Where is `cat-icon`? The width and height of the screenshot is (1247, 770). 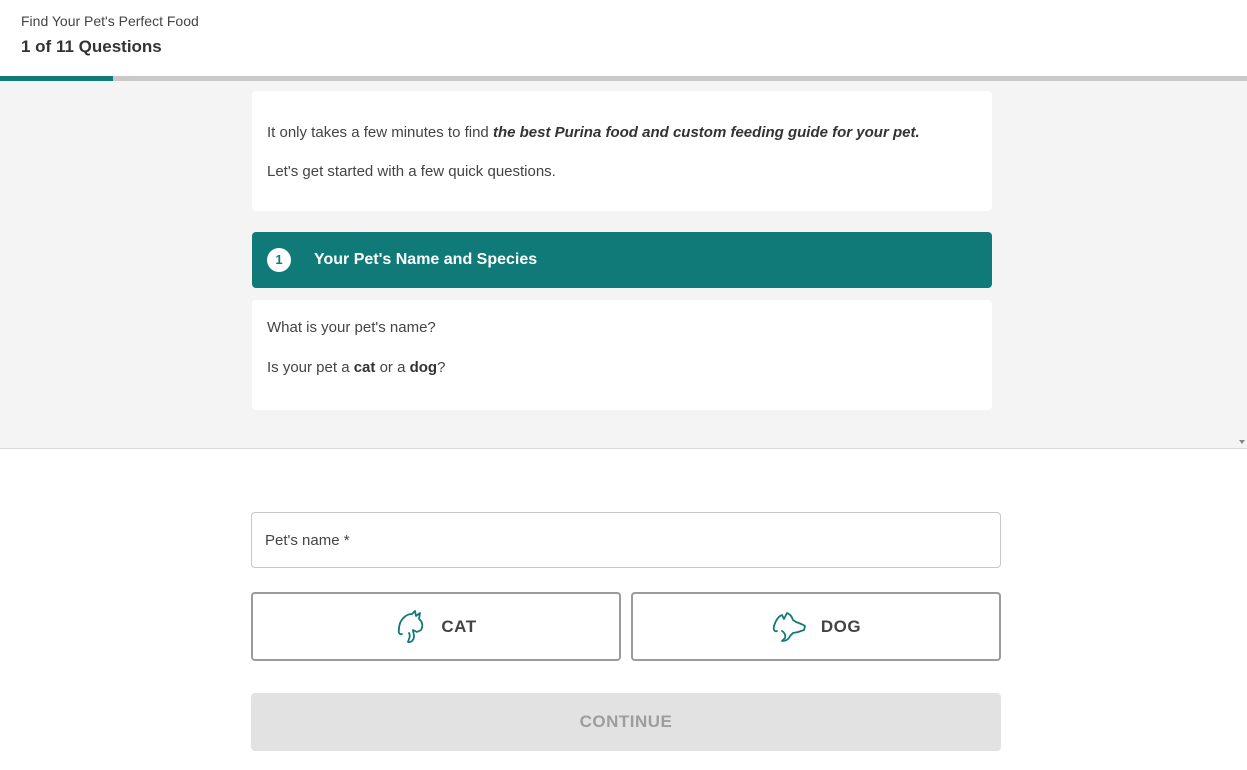 cat-icon is located at coordinates (412, 627).